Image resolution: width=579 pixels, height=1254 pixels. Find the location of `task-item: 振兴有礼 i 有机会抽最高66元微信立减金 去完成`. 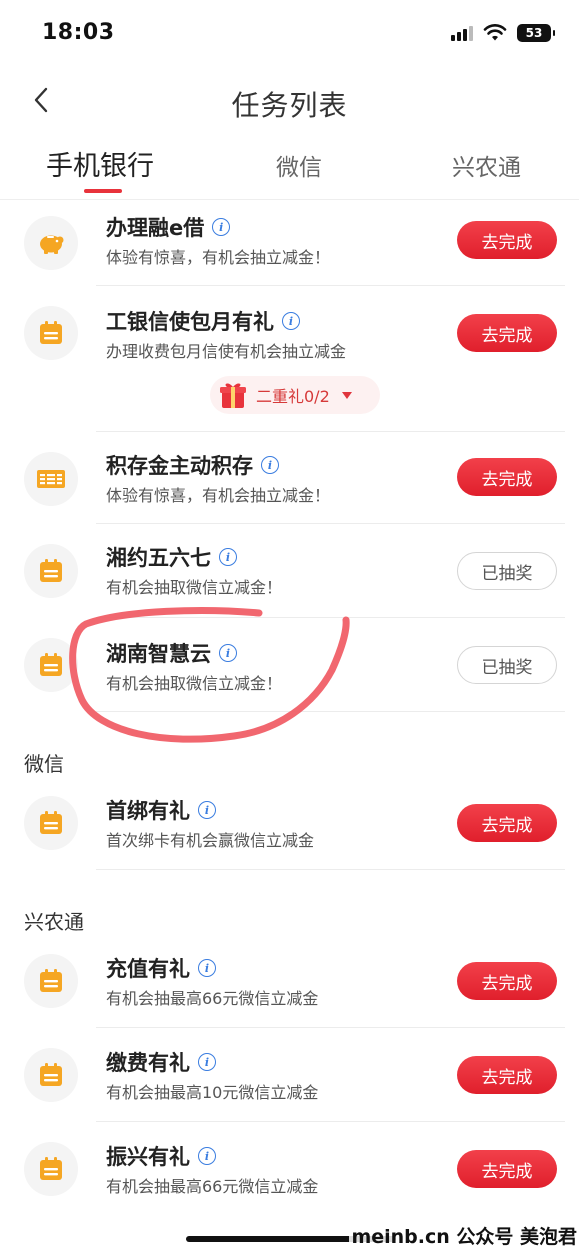

task-item: 振兴有礼 i 有机会抽最高66元微信立减金 去完成 is located at coordinates (289, 1169).